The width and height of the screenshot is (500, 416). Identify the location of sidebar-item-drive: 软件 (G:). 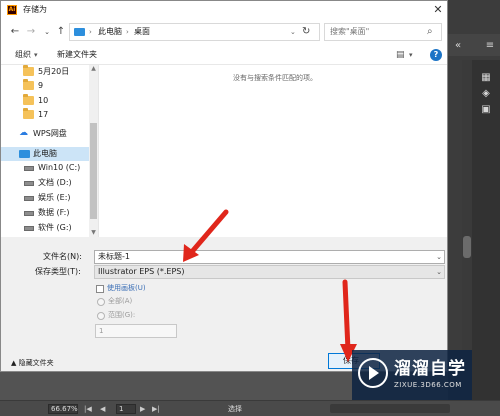
(45, 228).